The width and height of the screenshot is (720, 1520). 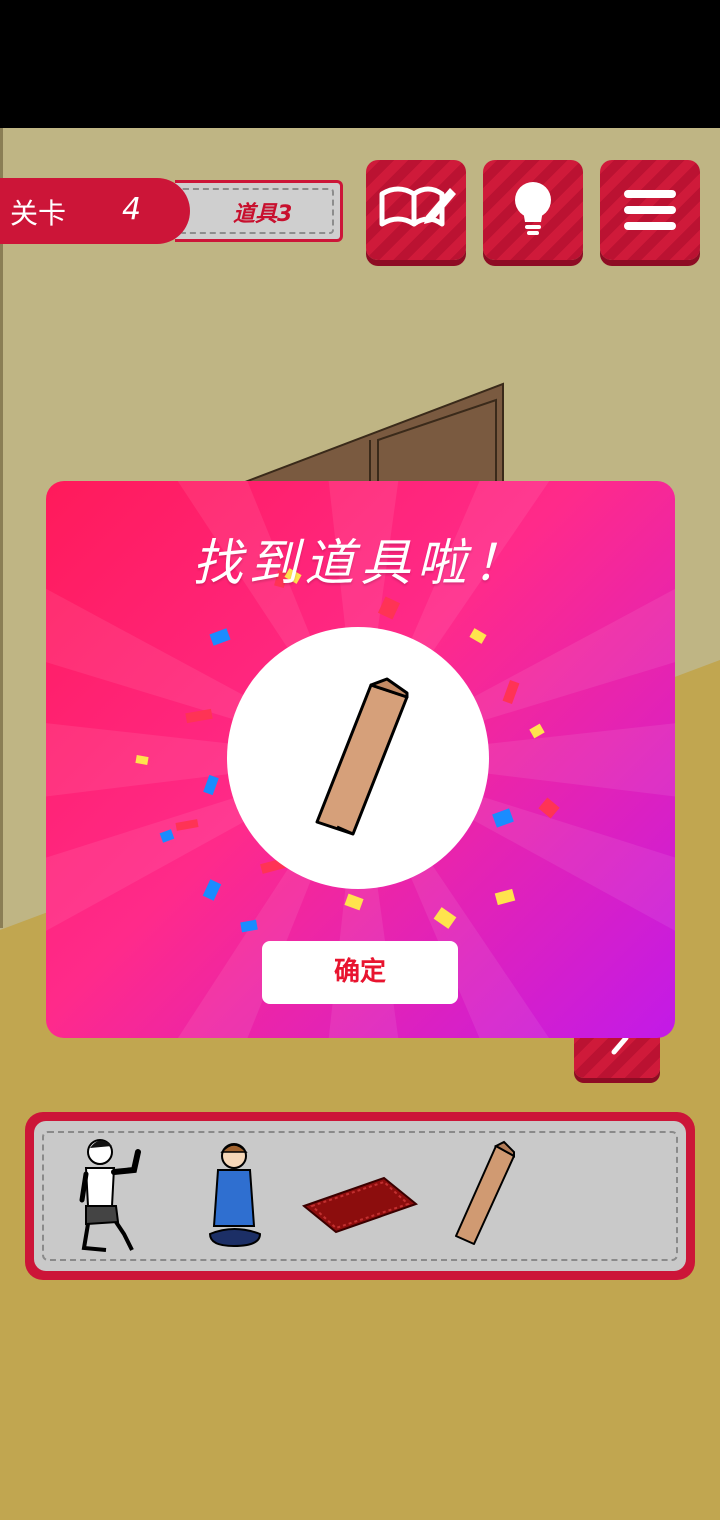 I want to click on found-item-display, so click(x=358, y=758).